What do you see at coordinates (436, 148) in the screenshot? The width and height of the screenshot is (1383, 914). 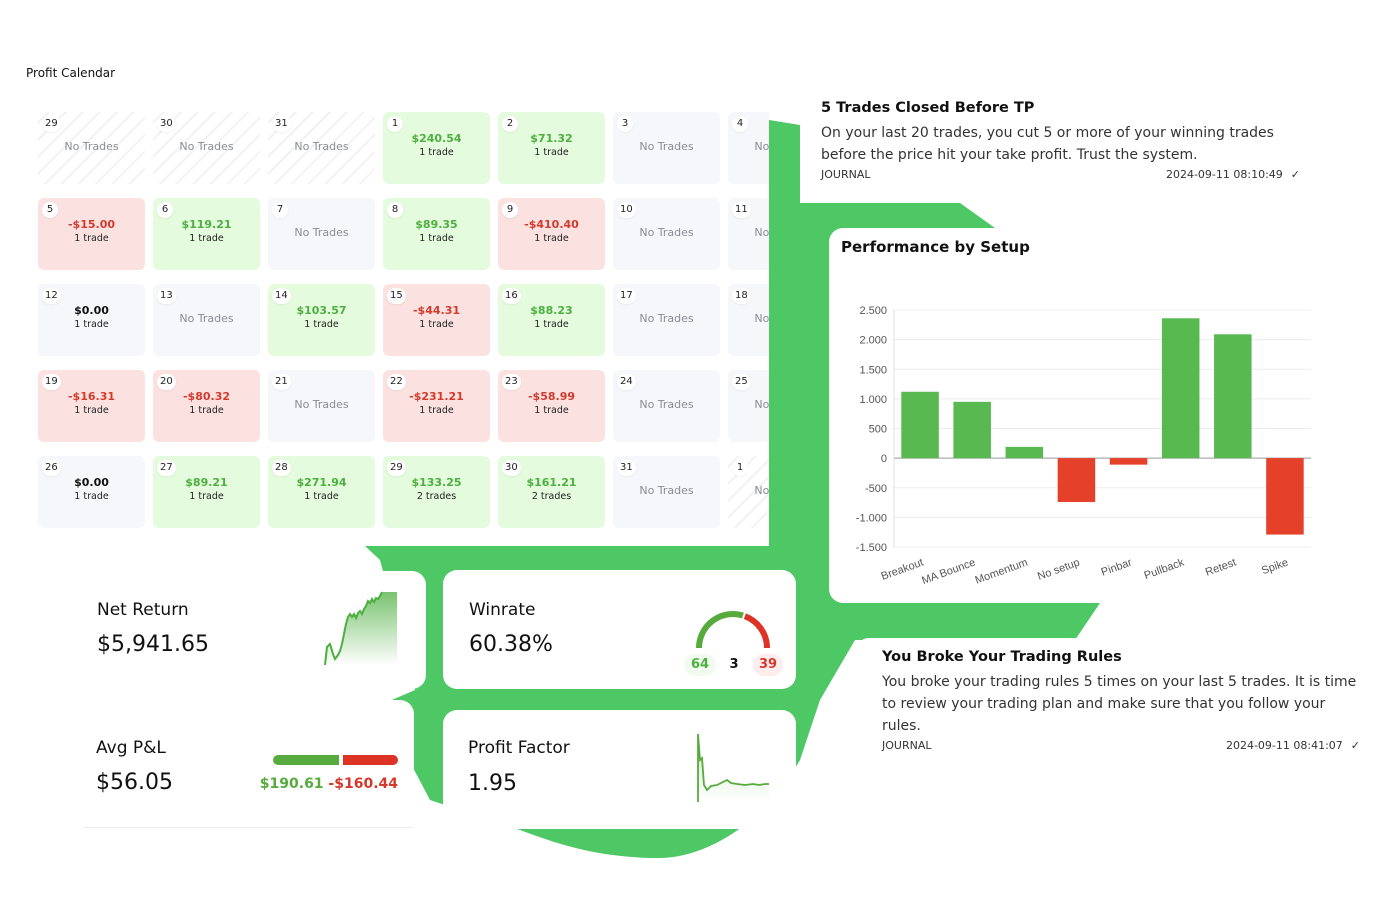 I see `calendar-day: 1 $240.54 1 trade` at bounding box center [436, 148].